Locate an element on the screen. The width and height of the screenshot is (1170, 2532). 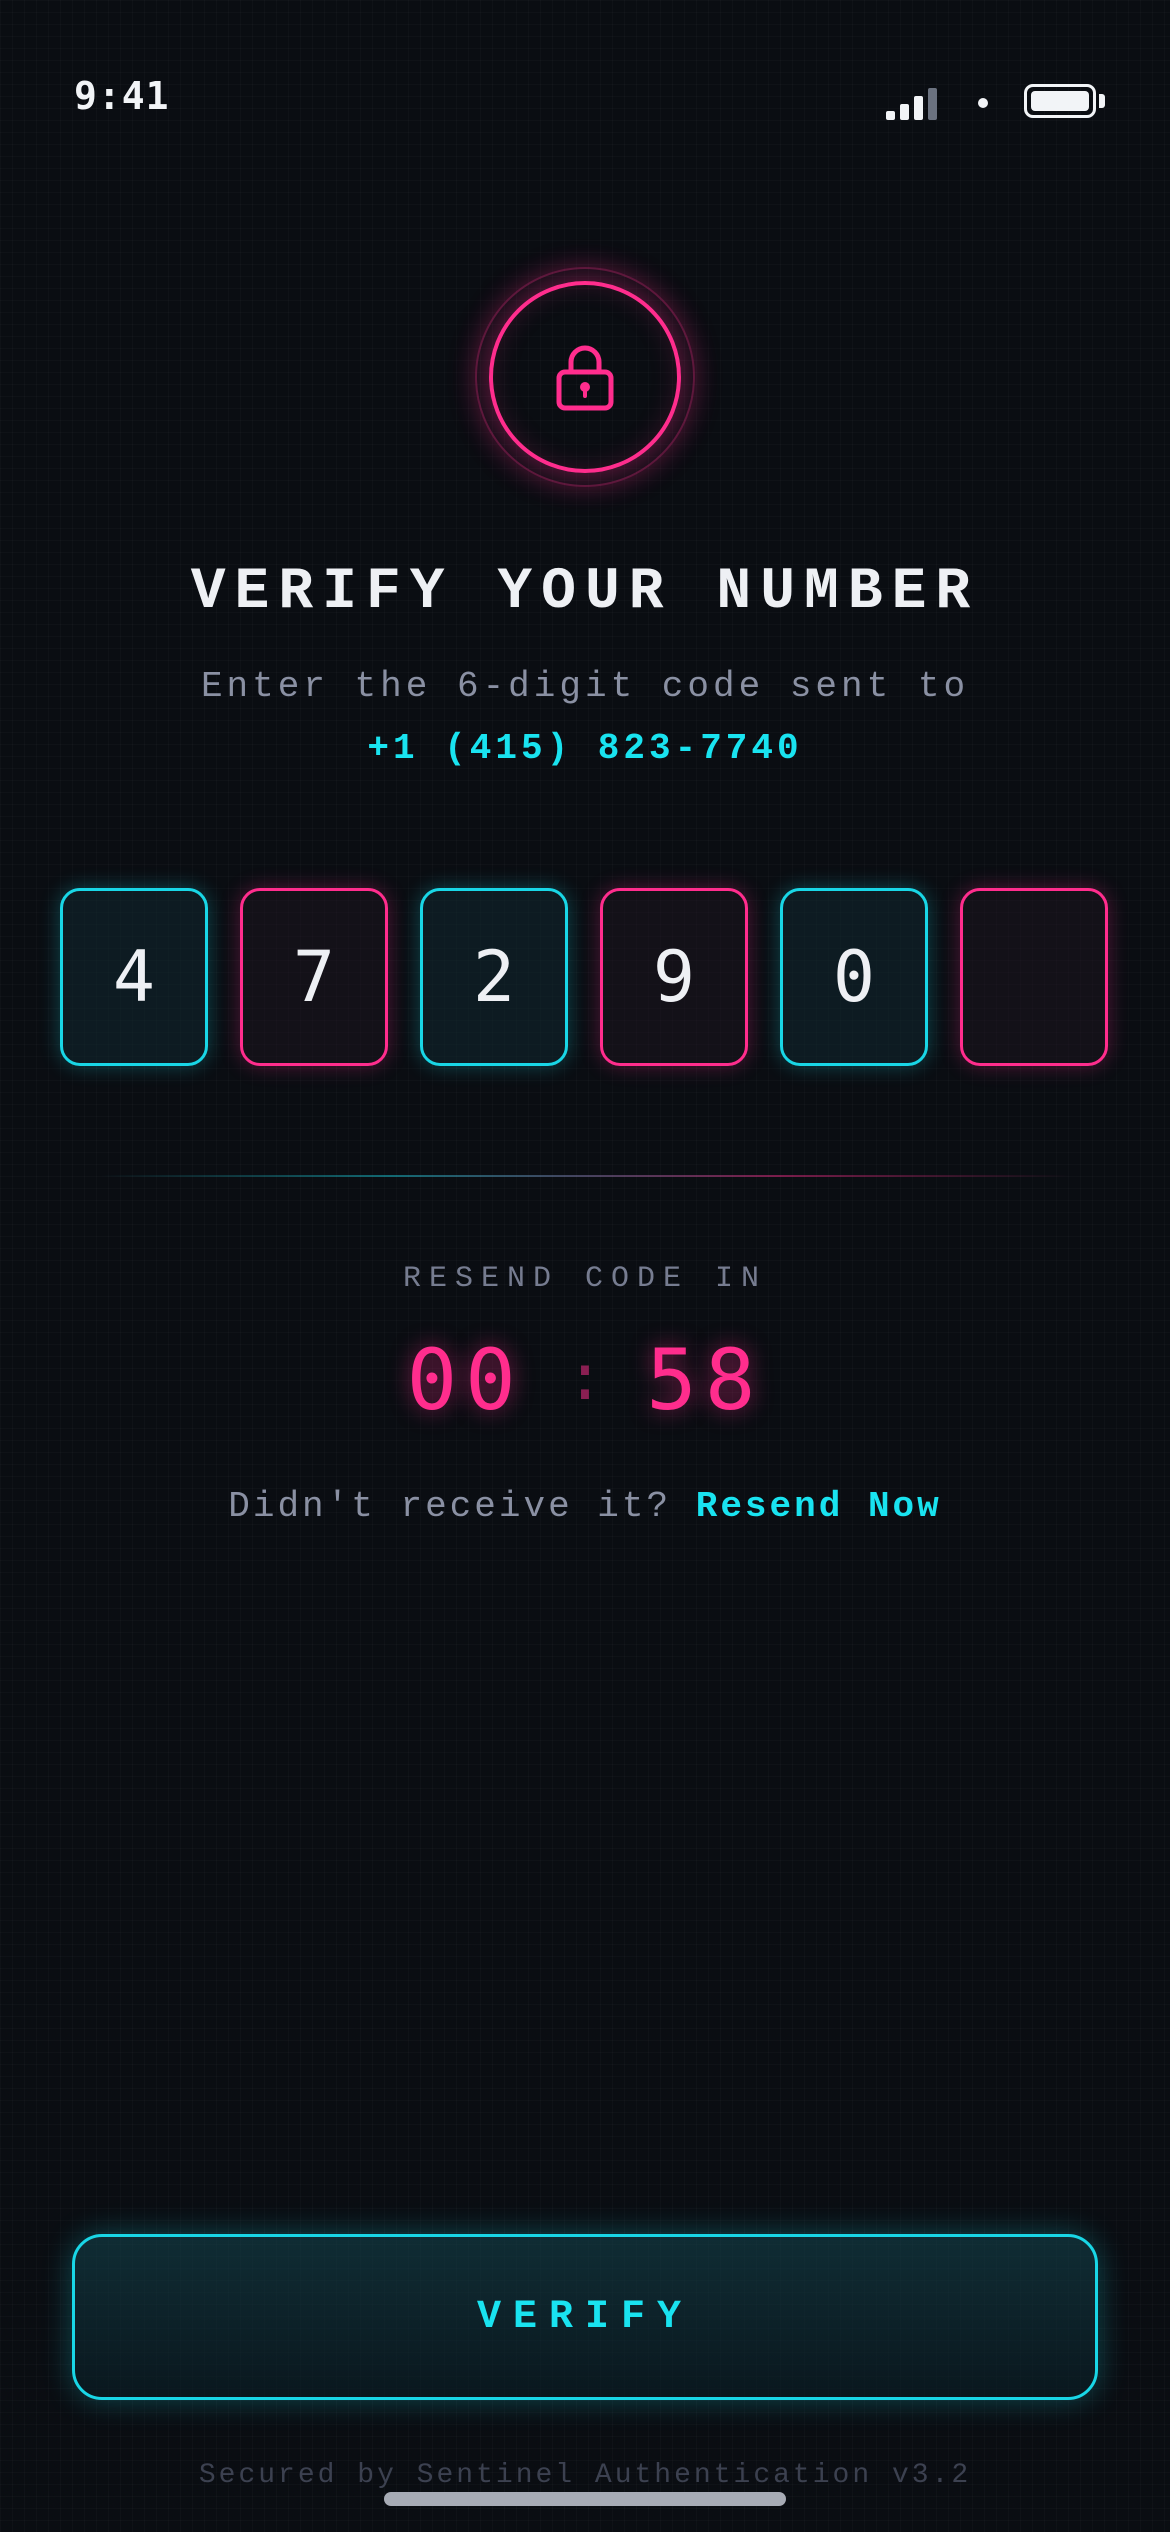
phone-number: +1 (415) 823-7740 is located at coordinates (585, 748).